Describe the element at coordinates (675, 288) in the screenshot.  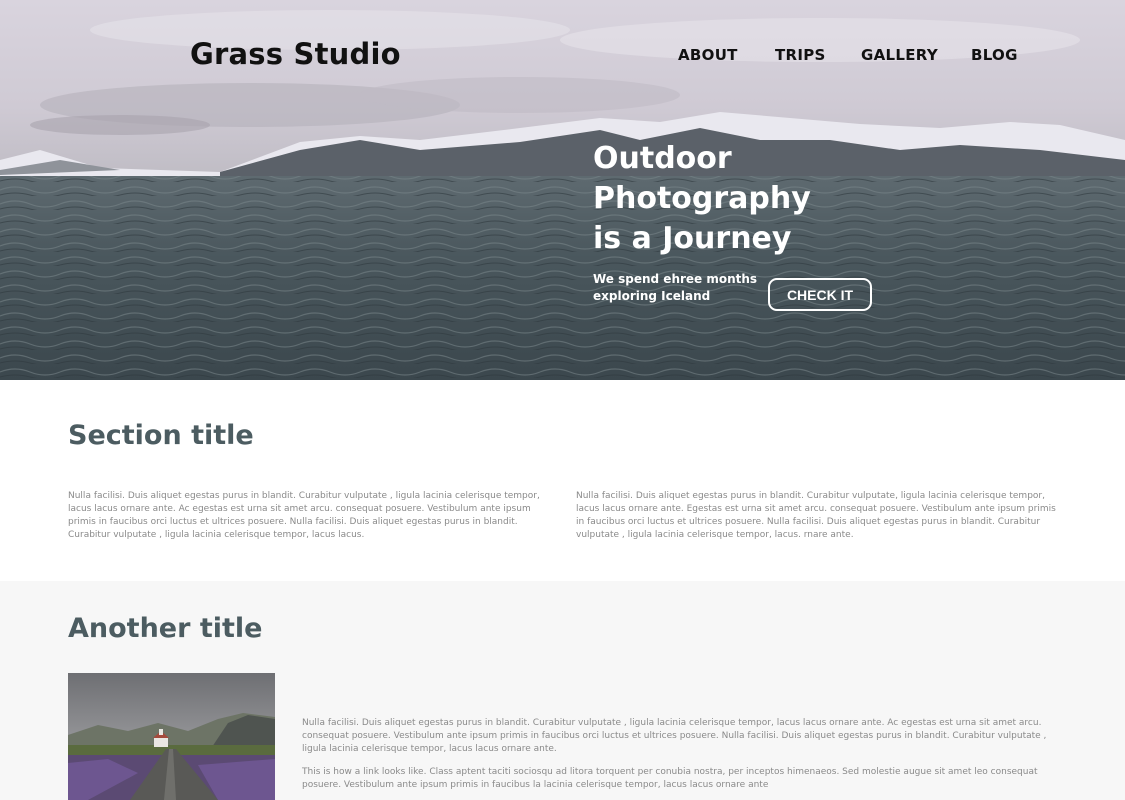
I see `hero-subtitle: We spend ehree months exploring Iceland` at that location.